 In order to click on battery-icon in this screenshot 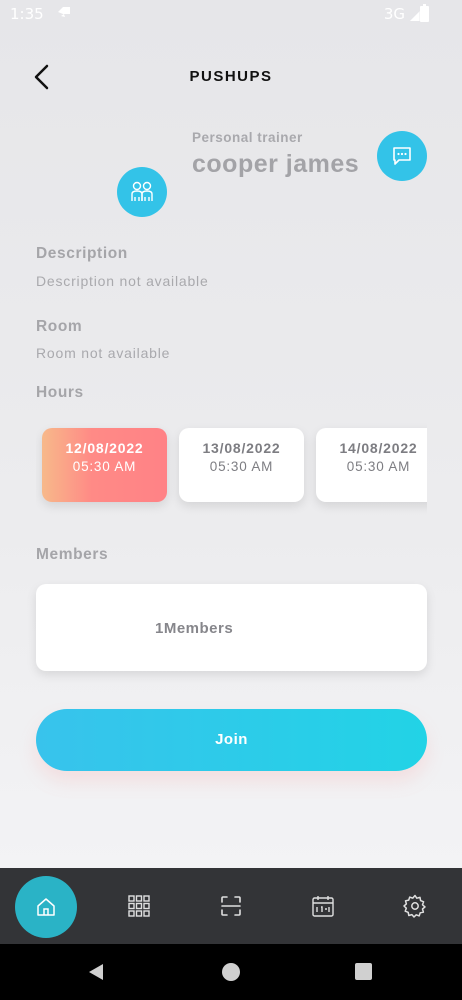, I will do `click(424, 13)`.